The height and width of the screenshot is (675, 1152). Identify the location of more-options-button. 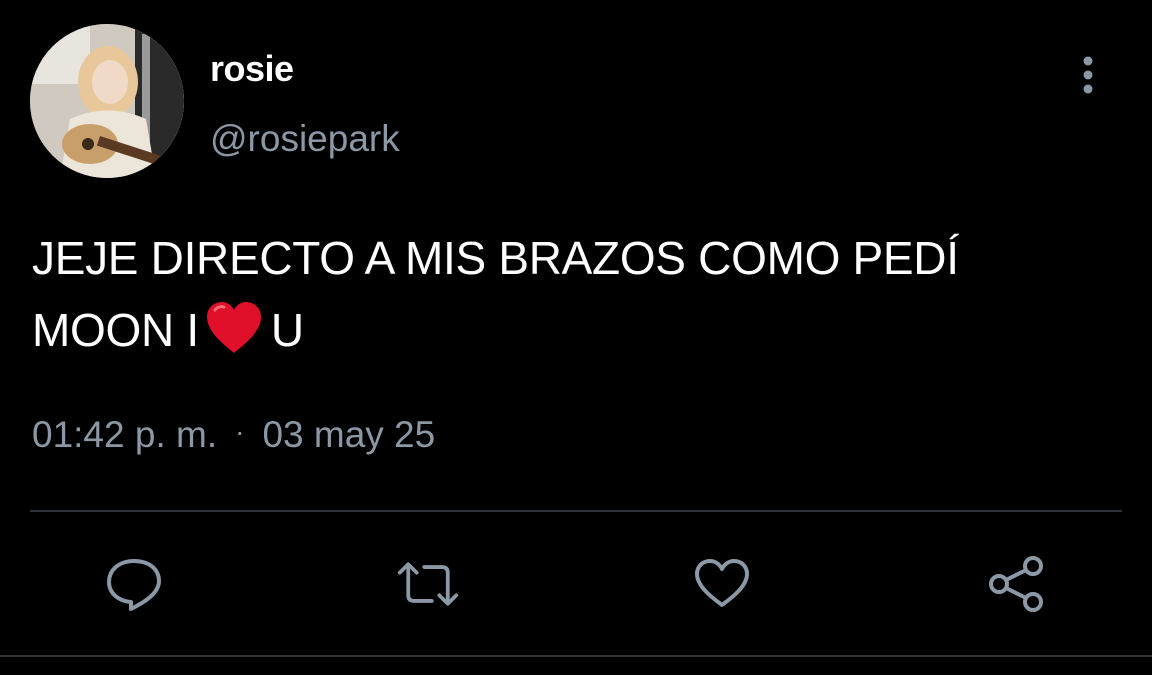
(1088, 75).